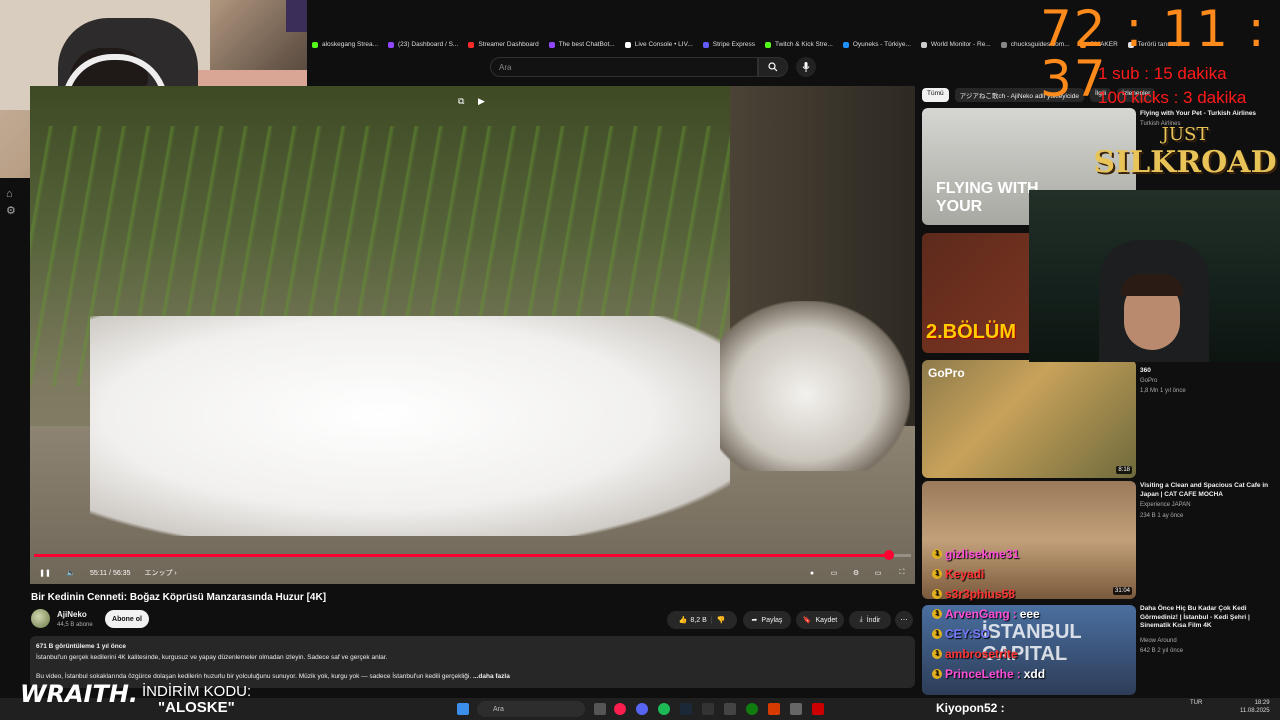 This screenshot has width=1280, height=720. I want to click on download-button: ⤓ İndir, so click(870, 620).